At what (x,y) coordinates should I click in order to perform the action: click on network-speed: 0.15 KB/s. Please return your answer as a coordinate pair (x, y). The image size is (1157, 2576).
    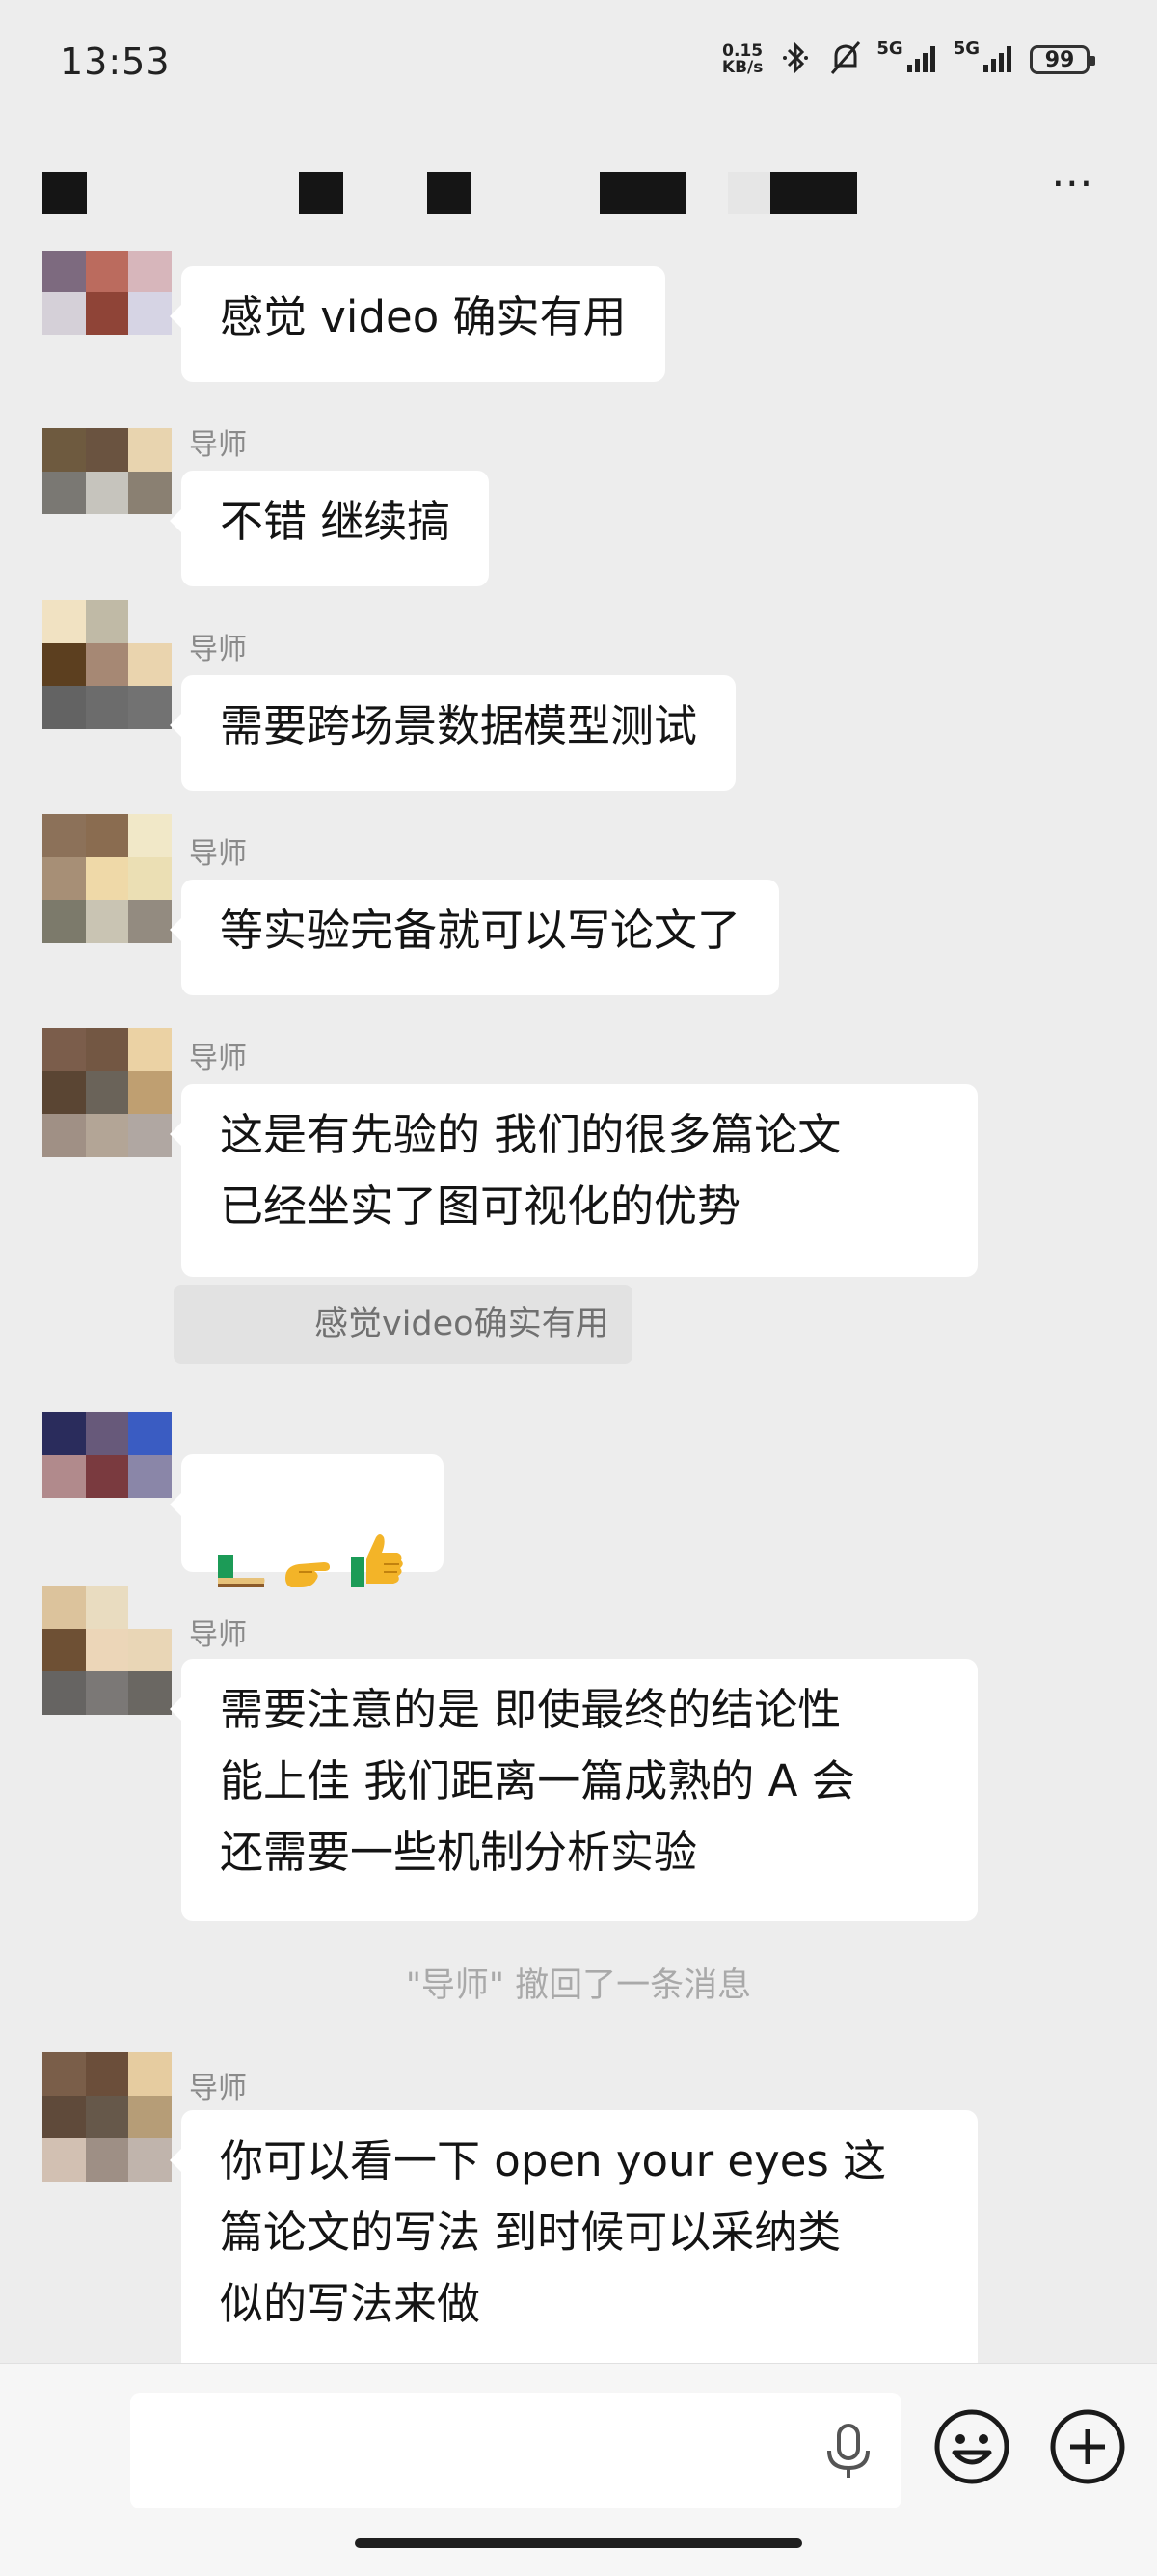
    Looking at the image, I should click on (742, 59).